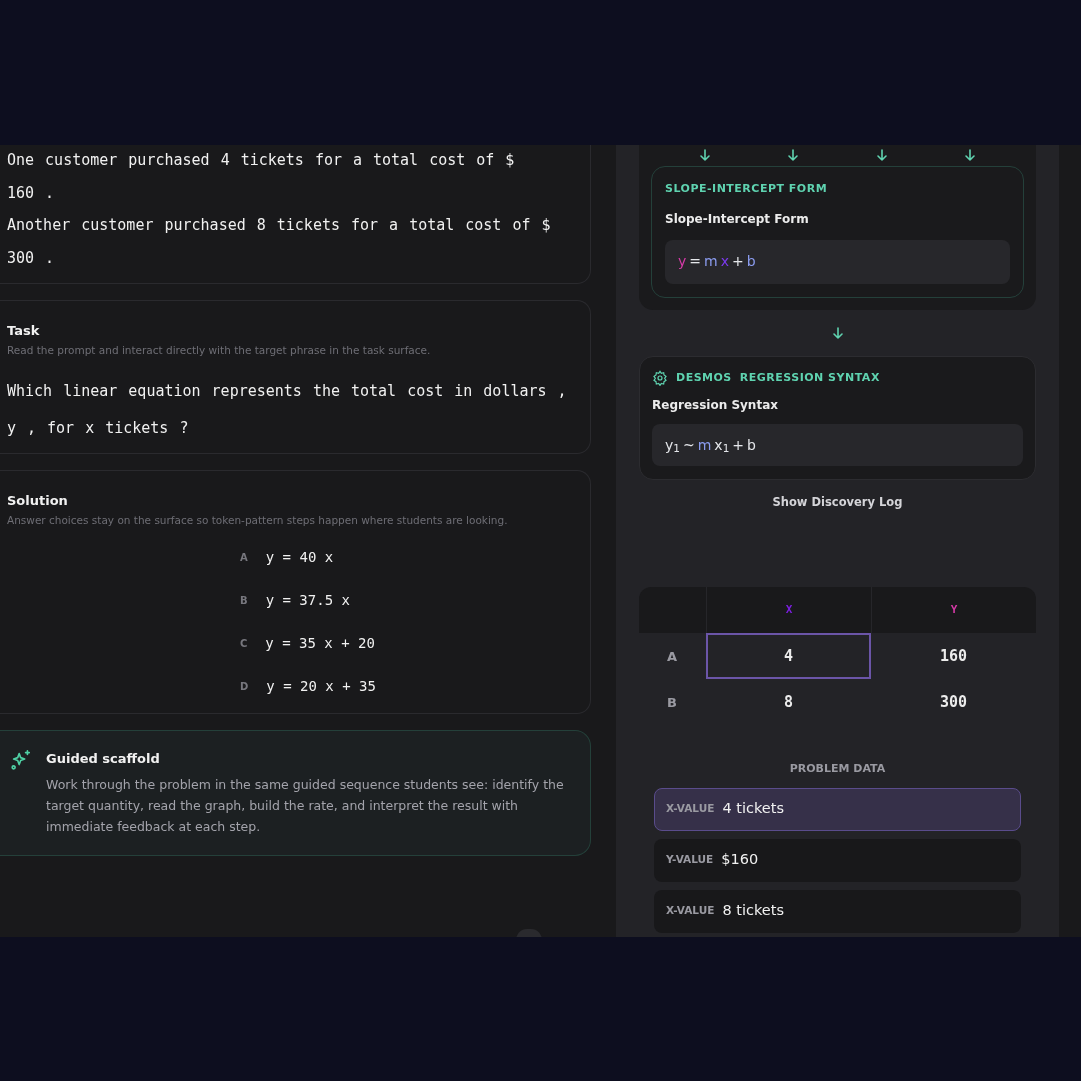 The width and height of the screenshot is (1081, 1081). I want to click on answer-choice: y = 40 x, so click(299, 557).